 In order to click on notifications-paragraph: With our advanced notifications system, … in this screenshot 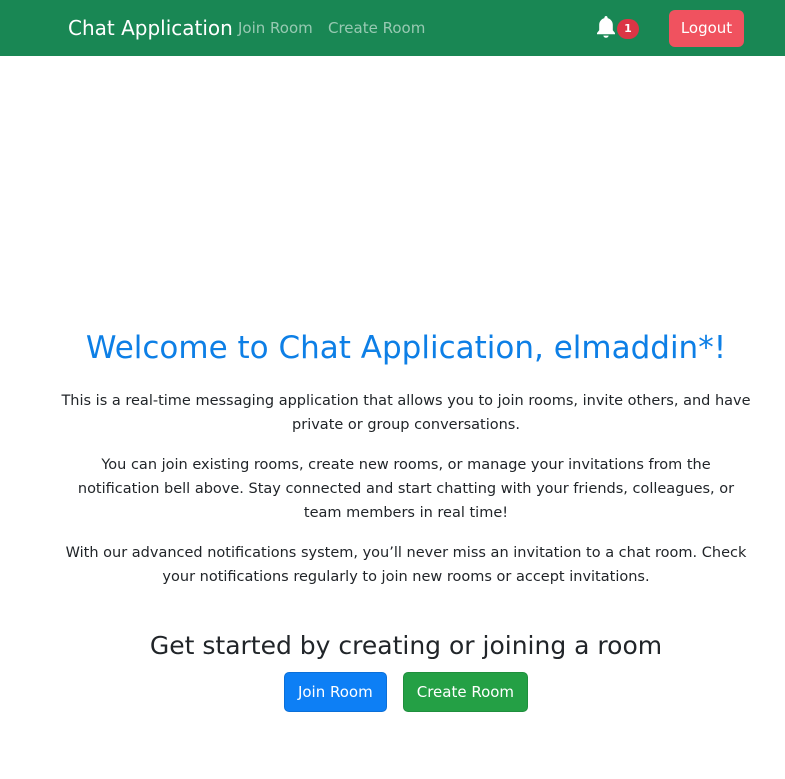, I will do `click(406, 565)`.